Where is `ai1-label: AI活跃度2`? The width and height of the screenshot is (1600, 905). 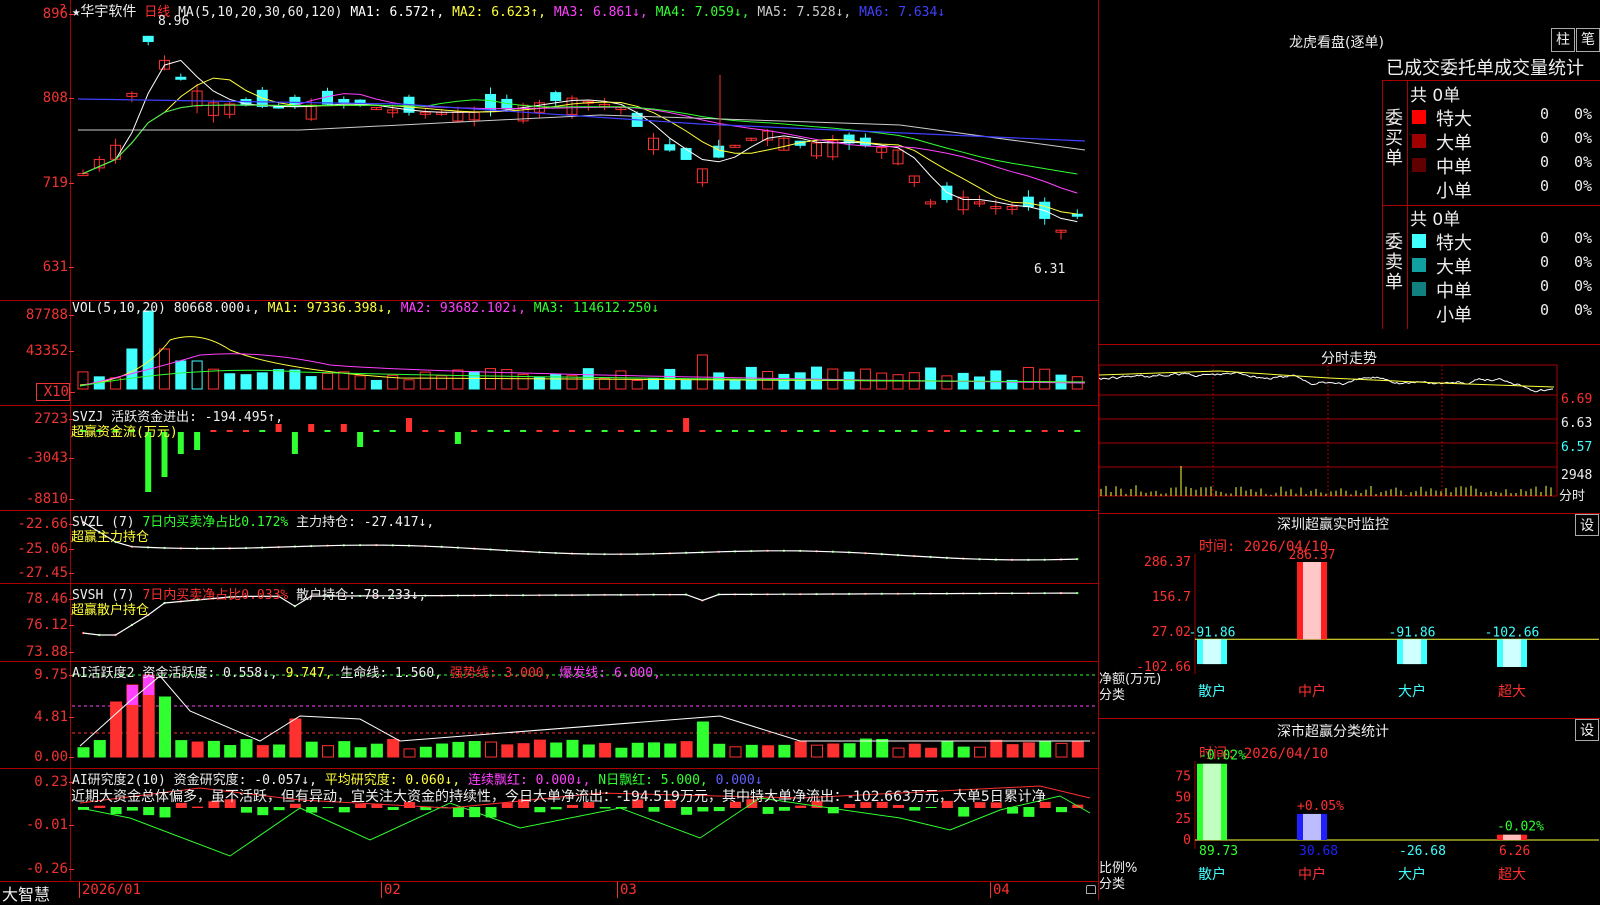 ai1-label: AI活跃度2 is located at coordinates (103, 673).